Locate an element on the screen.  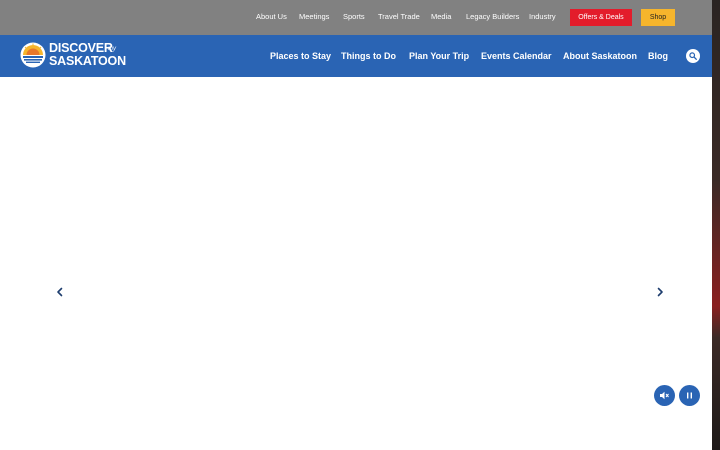
pause-button is located at coordinates (689, 395).